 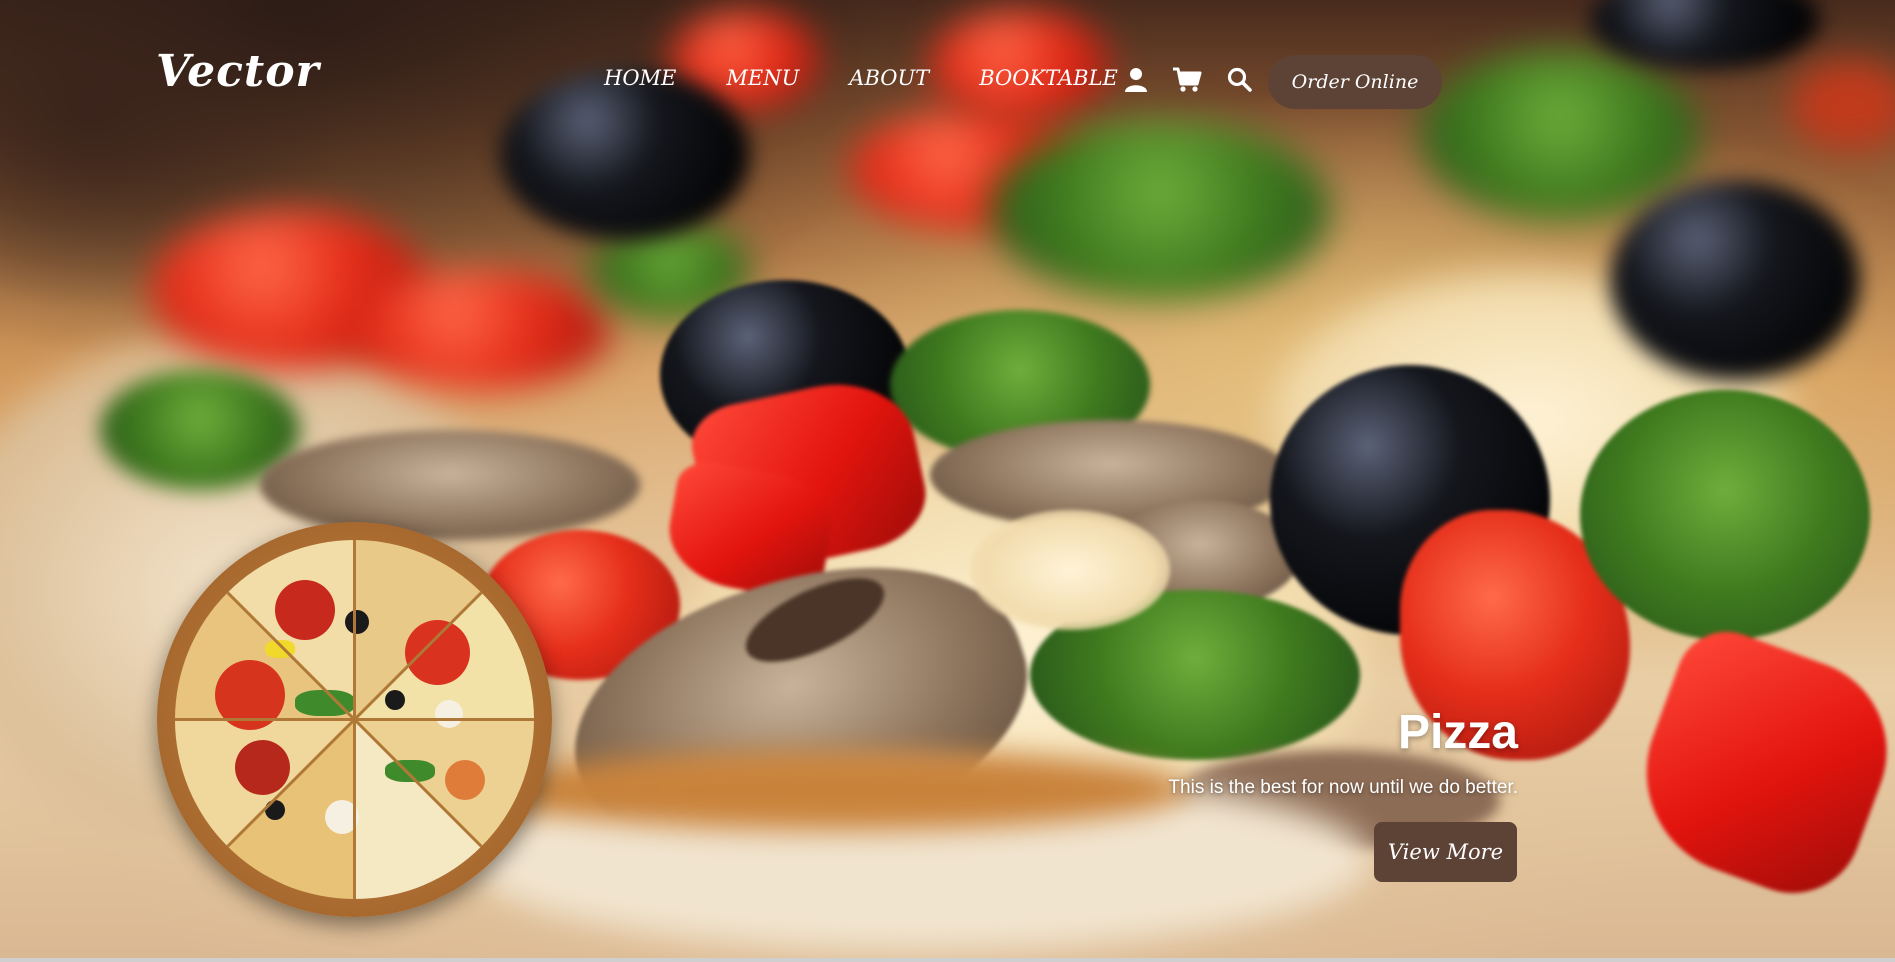 What do you see at coordinates (238, 71) in the screenshot?
I see `brand-logo: Vector` at bounding box center [238, 71].